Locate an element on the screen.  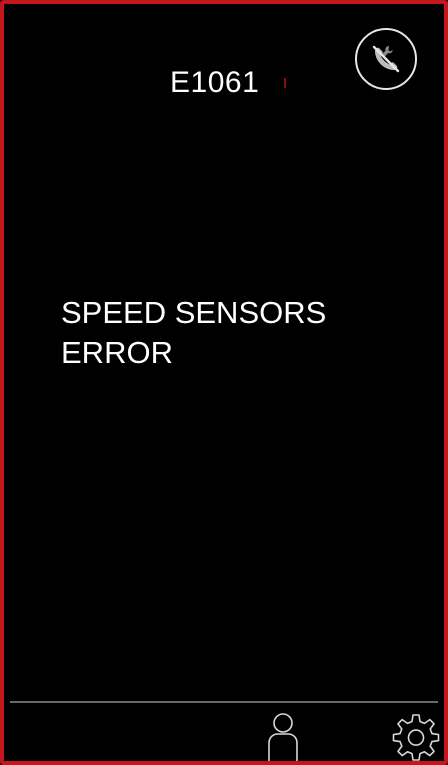
bottom-toolbar is located at coordinates (224, 732).